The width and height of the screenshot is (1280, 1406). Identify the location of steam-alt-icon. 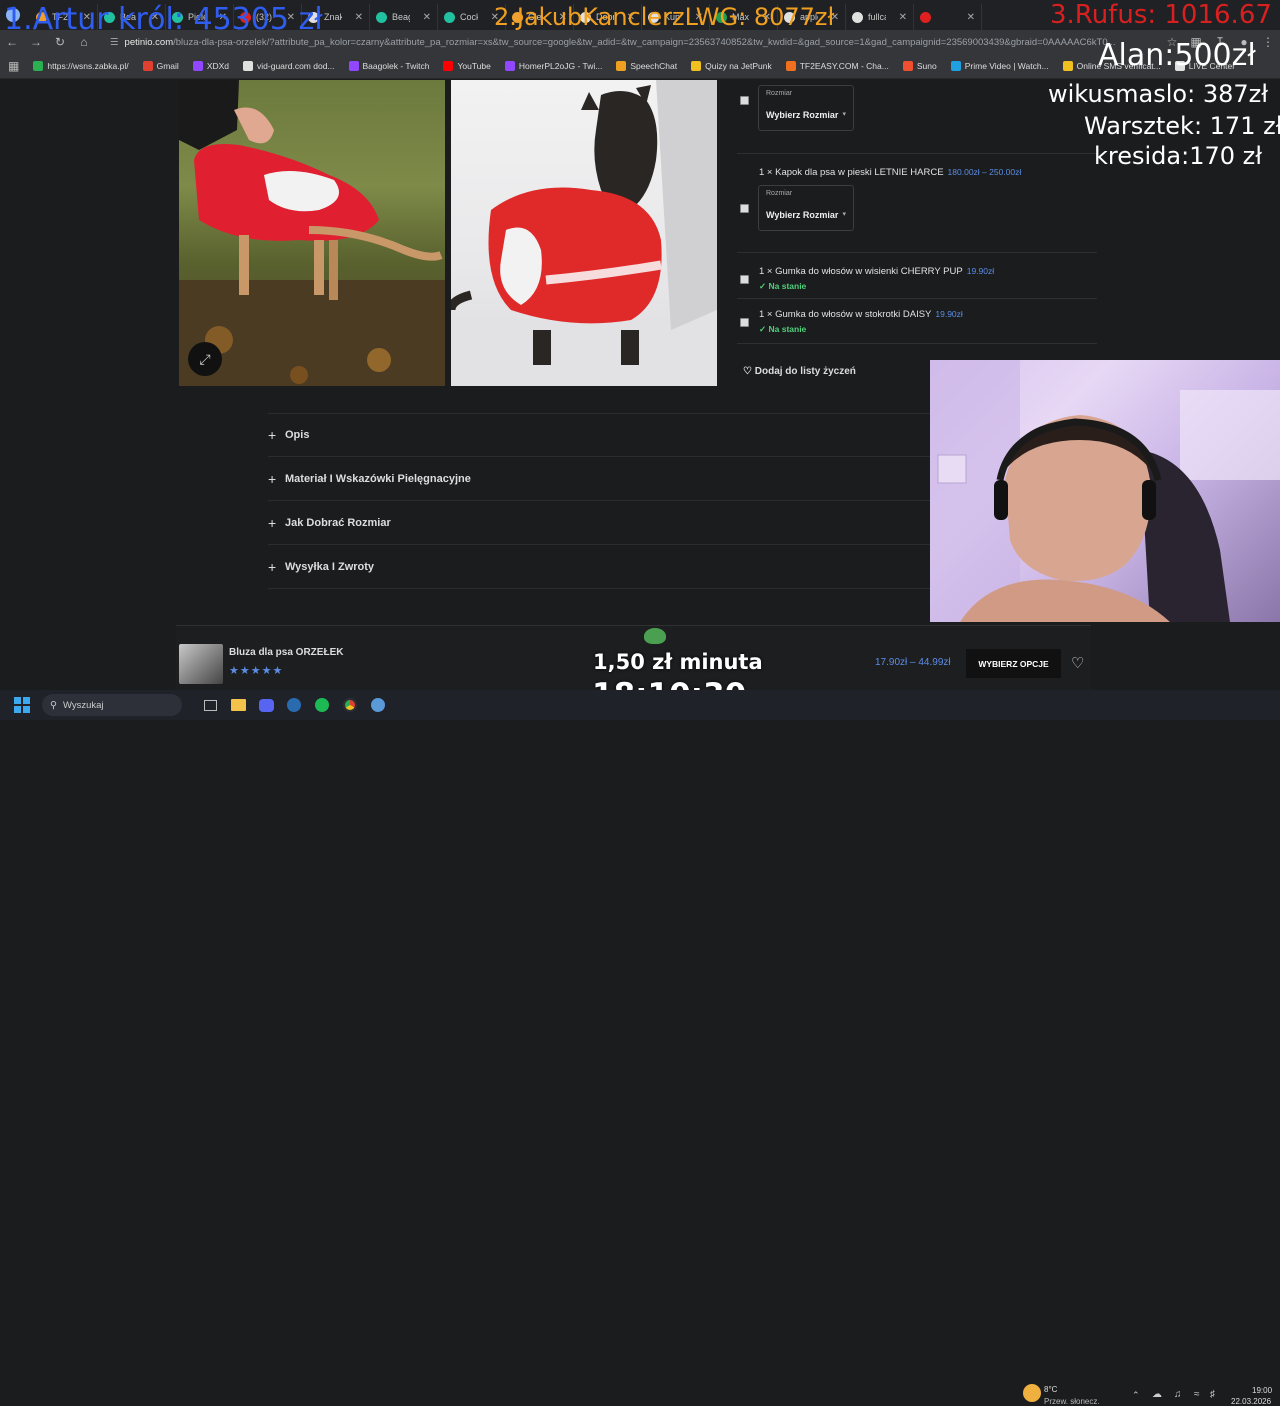
(378, 705).